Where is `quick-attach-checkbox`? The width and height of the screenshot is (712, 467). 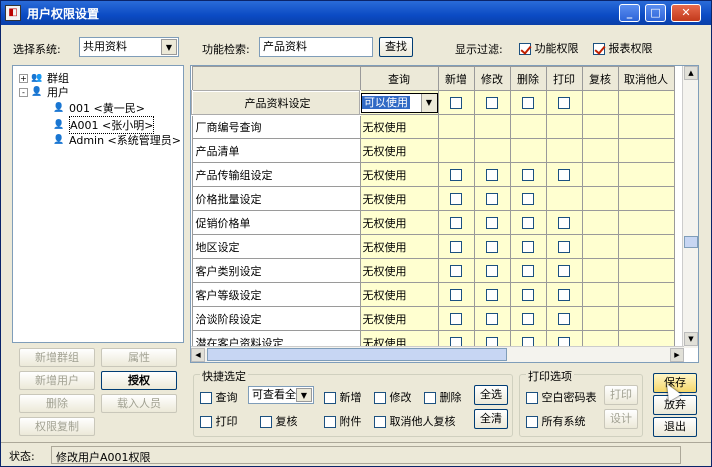
quick-attach-checkbox is located at coordinates (330, 422).